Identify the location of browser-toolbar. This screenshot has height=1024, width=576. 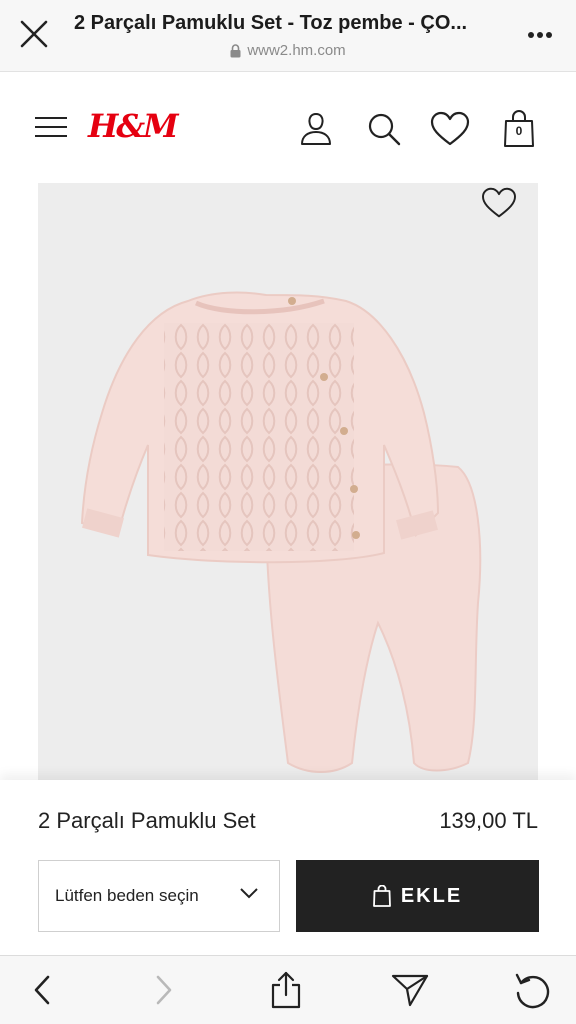
(288, 989).